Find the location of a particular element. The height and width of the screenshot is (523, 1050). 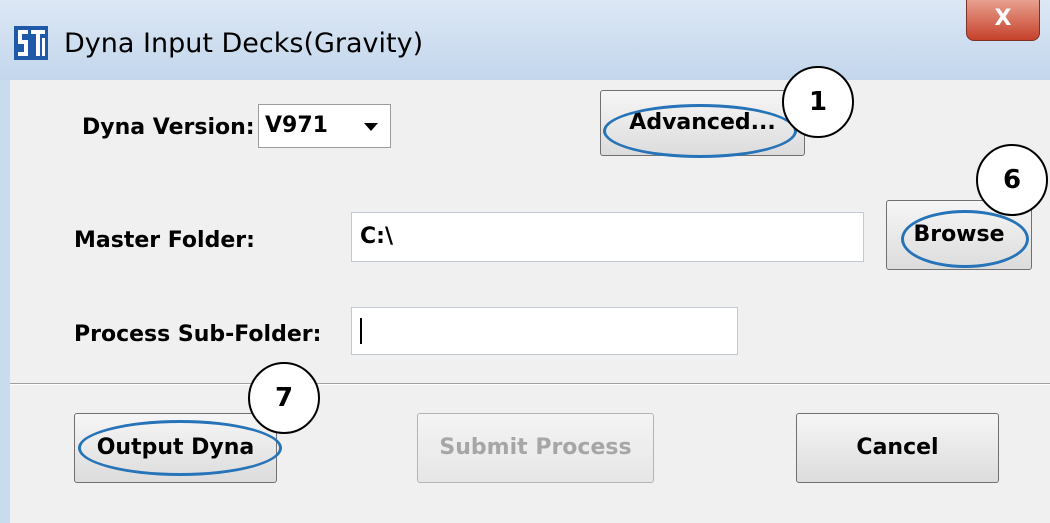

output-dyna-button: Output Dyna is located at coordinates (175, 448).